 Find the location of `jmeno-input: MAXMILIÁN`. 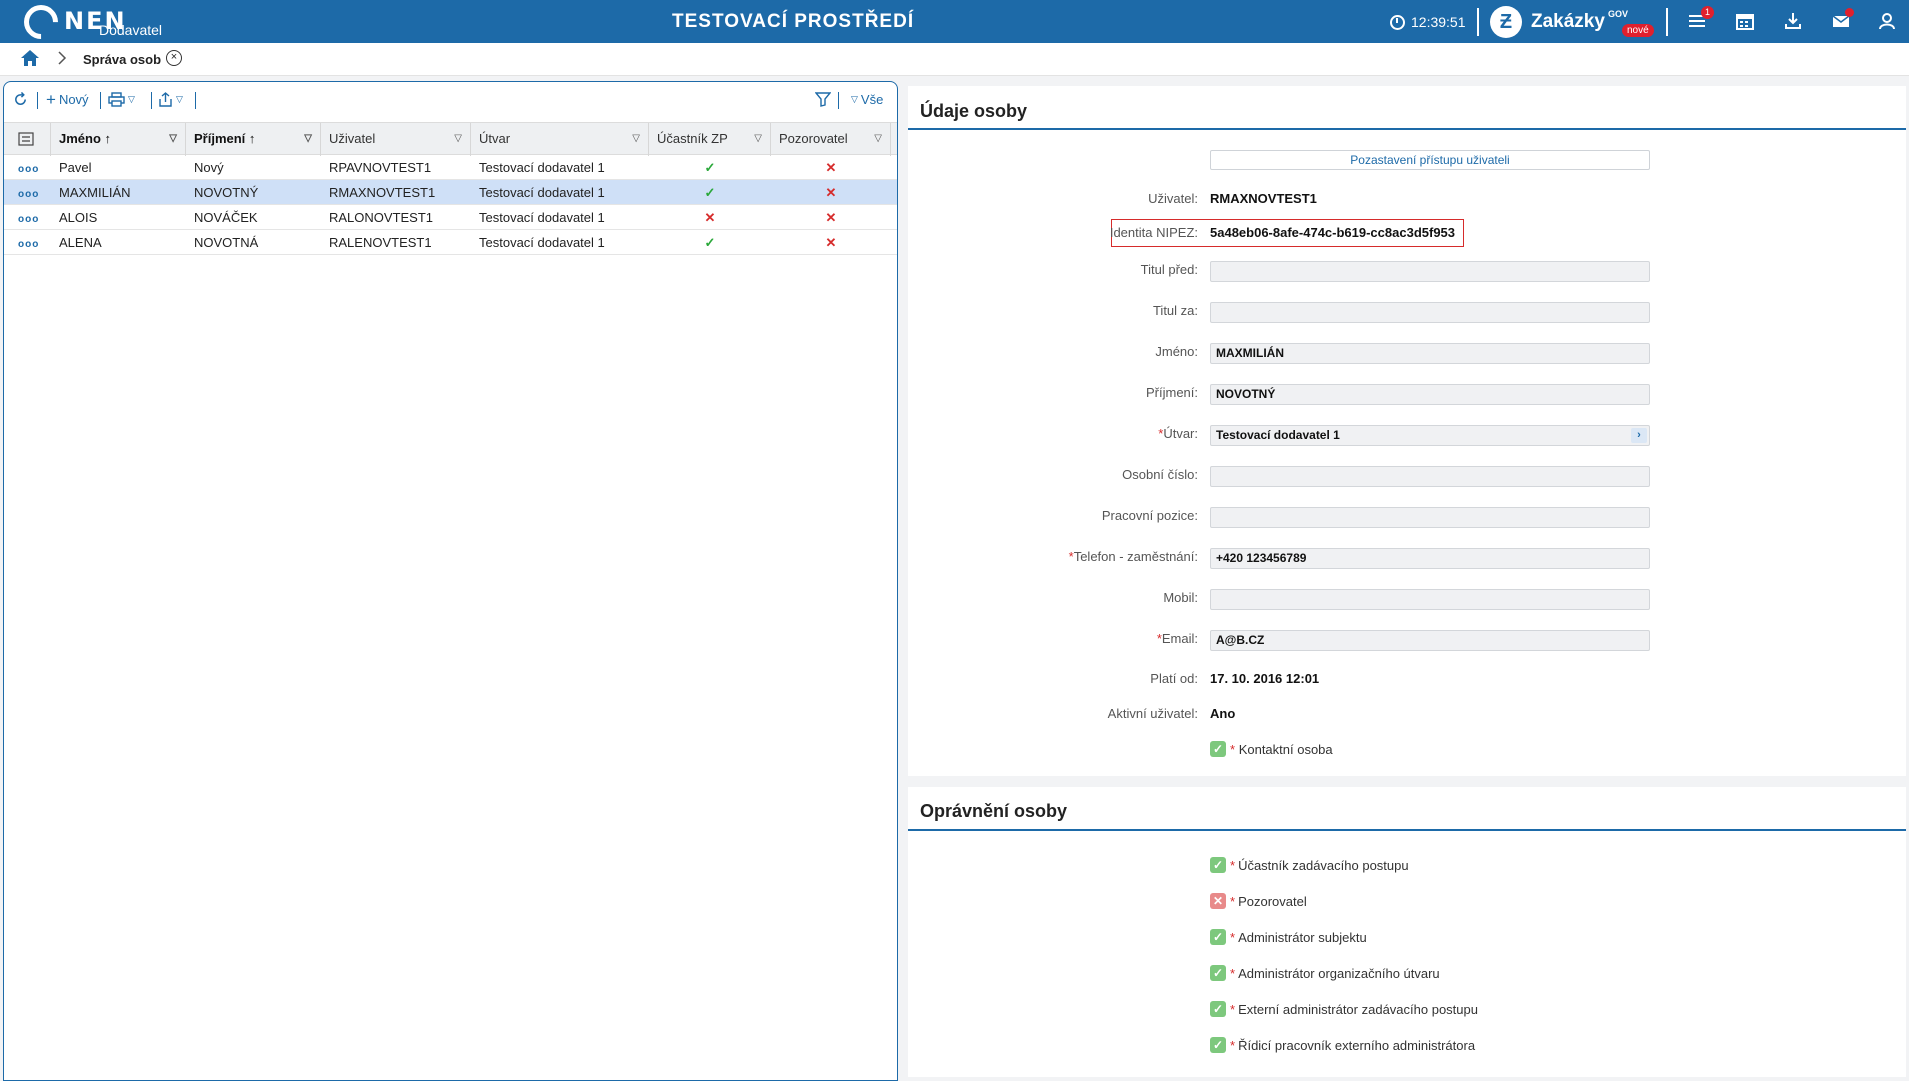

jmeno-input: MAXMILIÁN is located at coordinates (1430, 353).